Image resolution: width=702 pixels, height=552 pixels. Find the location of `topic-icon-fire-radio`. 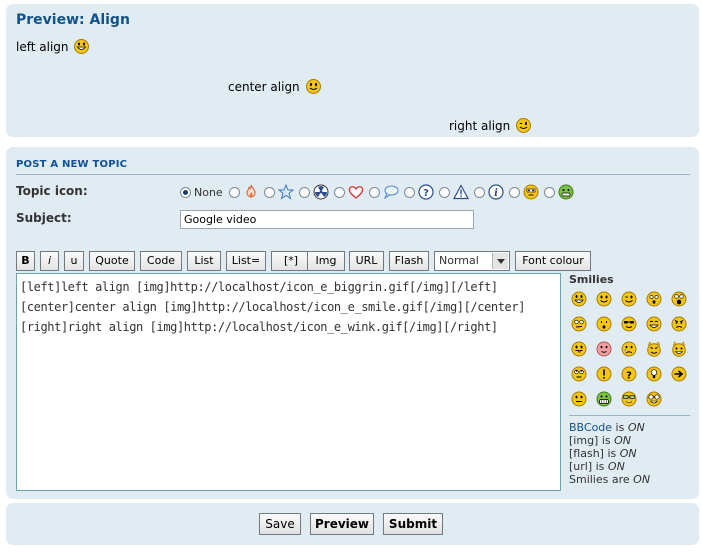

topic-icon-fire-radio is located at coordinates (234, 192).